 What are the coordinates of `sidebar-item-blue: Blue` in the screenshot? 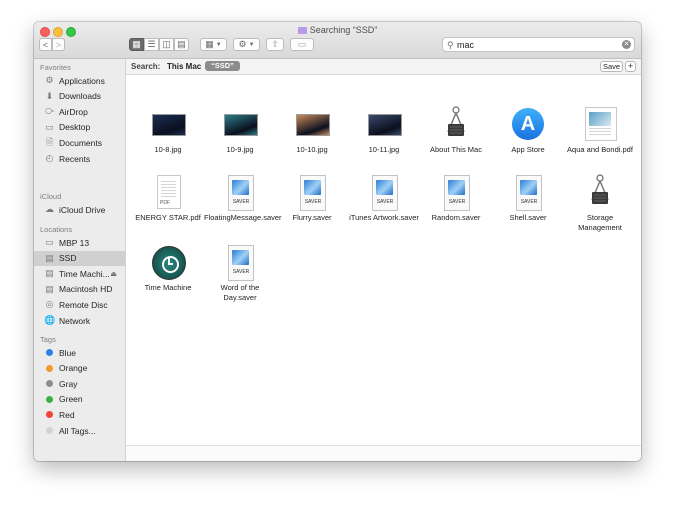 It's located at (79, 352).